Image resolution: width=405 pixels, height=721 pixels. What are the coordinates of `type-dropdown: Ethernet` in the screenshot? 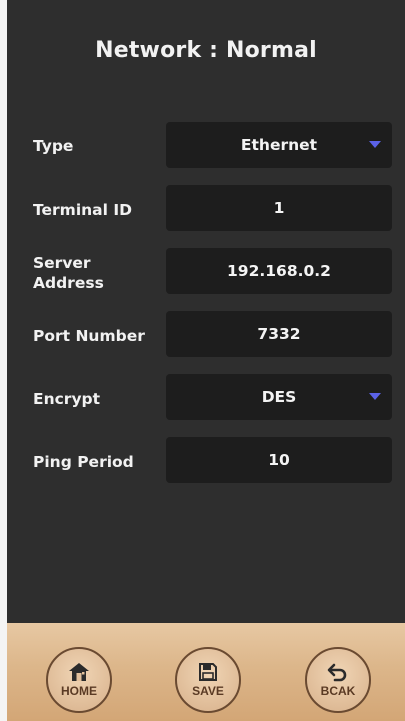 It's located at (279, 145).